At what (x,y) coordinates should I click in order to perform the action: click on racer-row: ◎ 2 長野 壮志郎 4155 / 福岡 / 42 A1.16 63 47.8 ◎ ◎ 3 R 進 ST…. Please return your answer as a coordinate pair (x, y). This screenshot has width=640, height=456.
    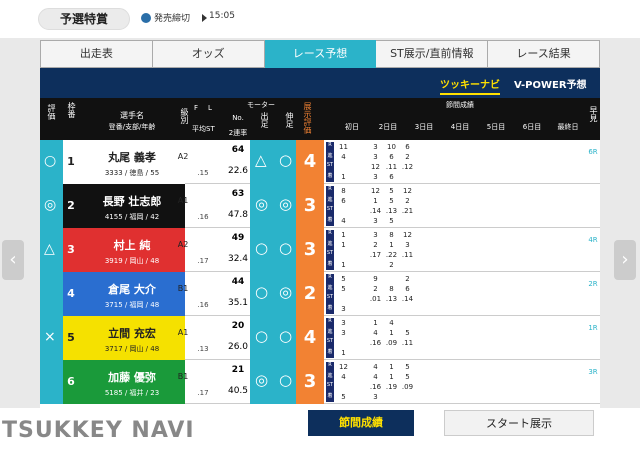
    Looking at the image, I should click on (320, 206).